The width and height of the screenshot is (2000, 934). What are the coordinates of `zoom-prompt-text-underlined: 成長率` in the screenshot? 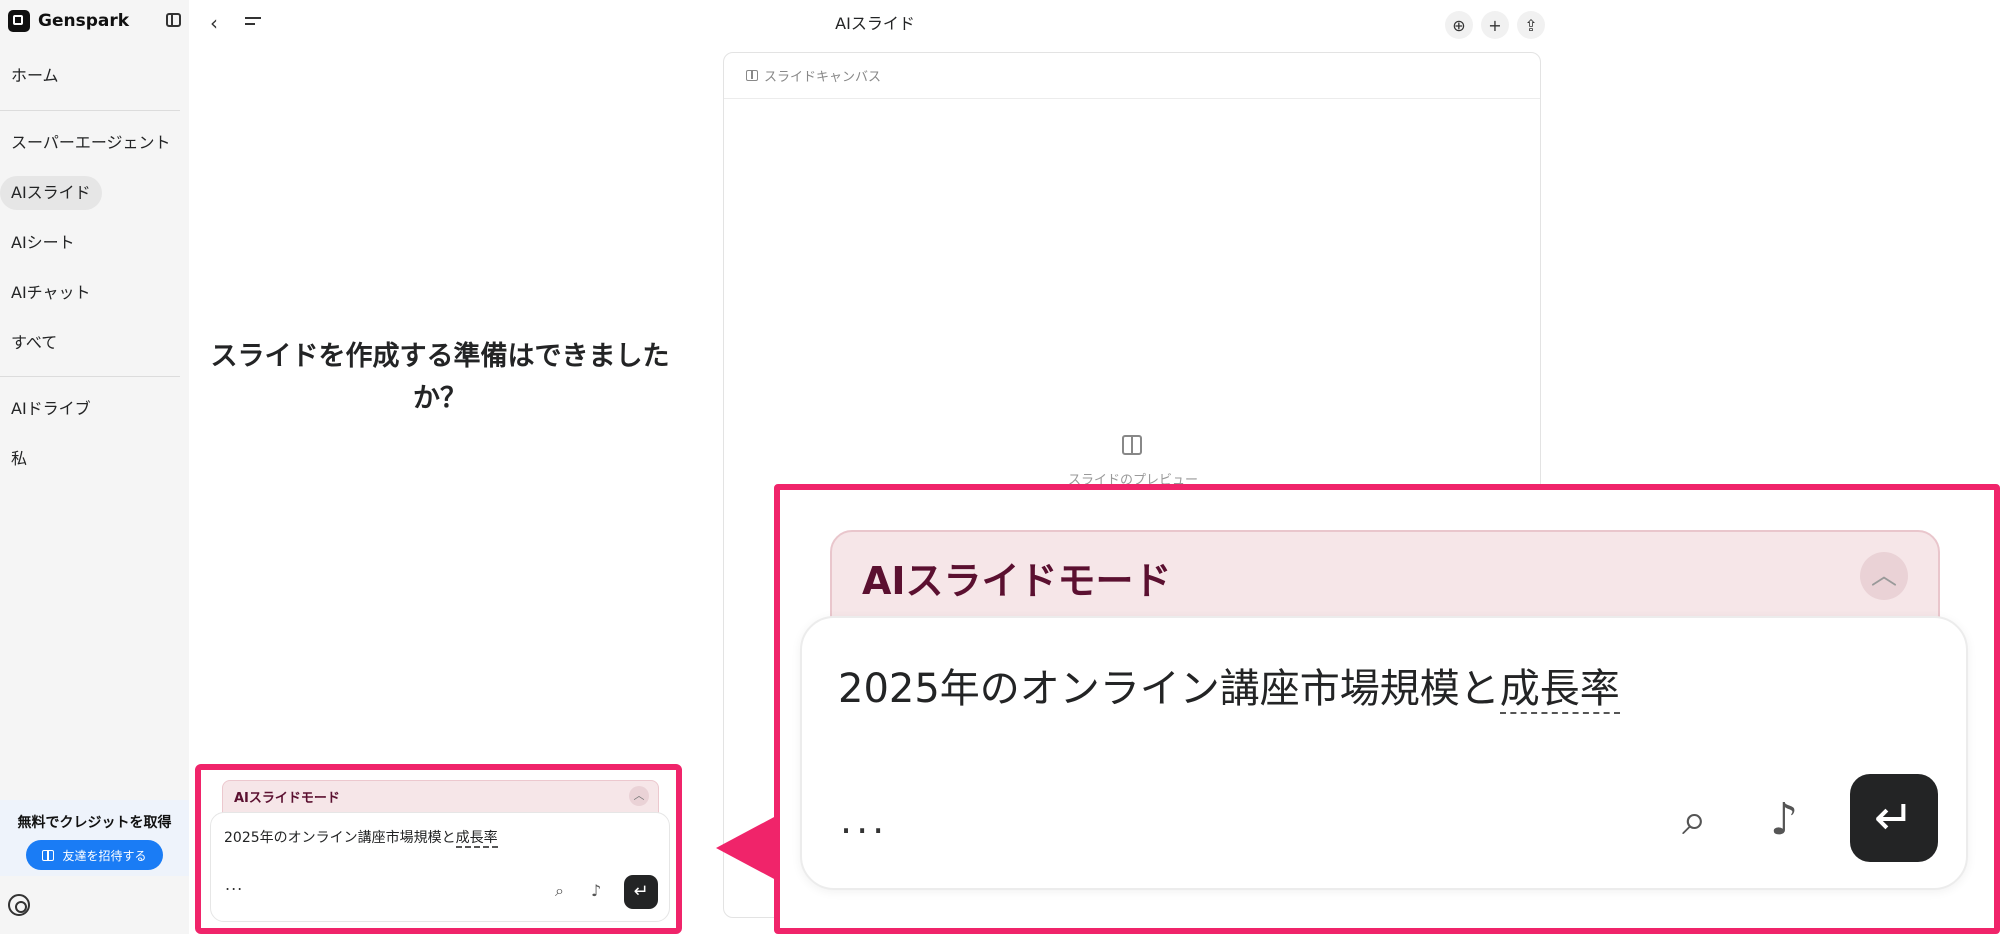 It's located at (1559, 690).